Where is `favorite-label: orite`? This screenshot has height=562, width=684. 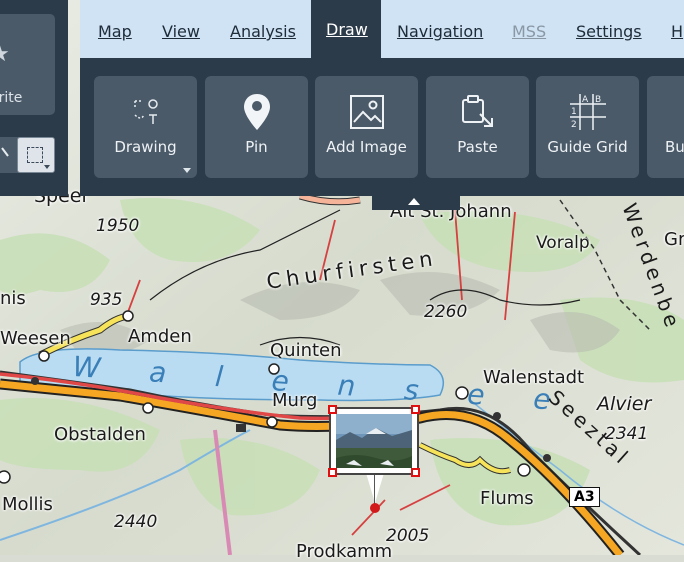
favorite-label: orite is located at coordinates (11, 98).